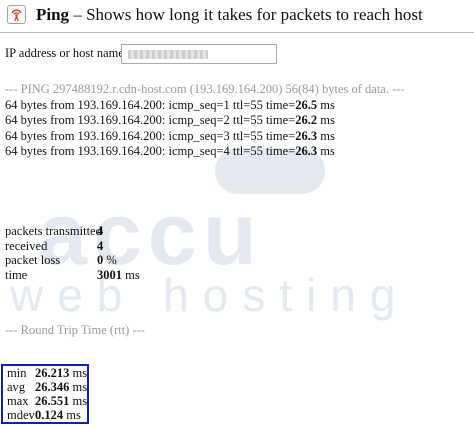  I want to click on app-name: Ping, so click(53, 14).